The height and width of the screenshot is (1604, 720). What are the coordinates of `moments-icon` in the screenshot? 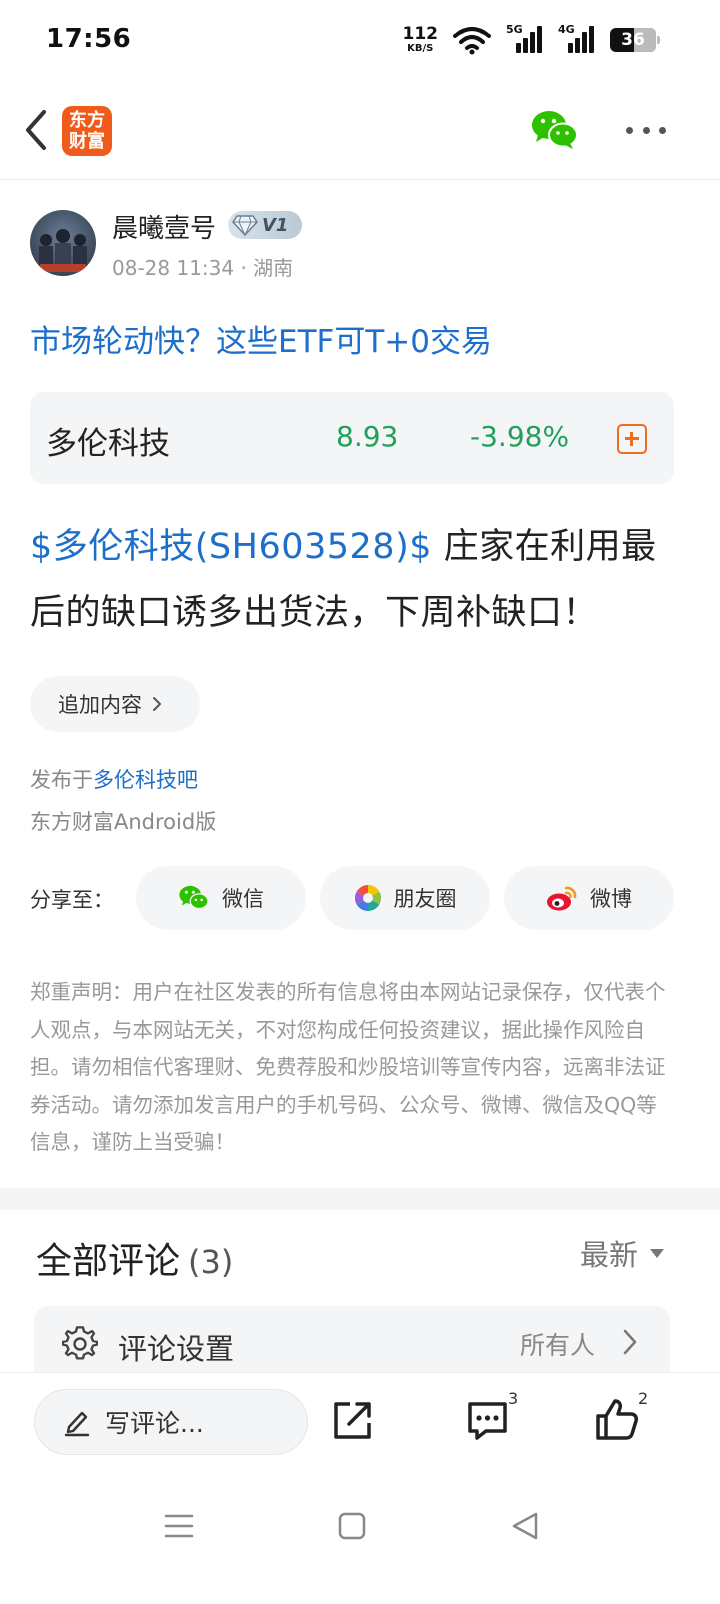 It's located at (367, 898).